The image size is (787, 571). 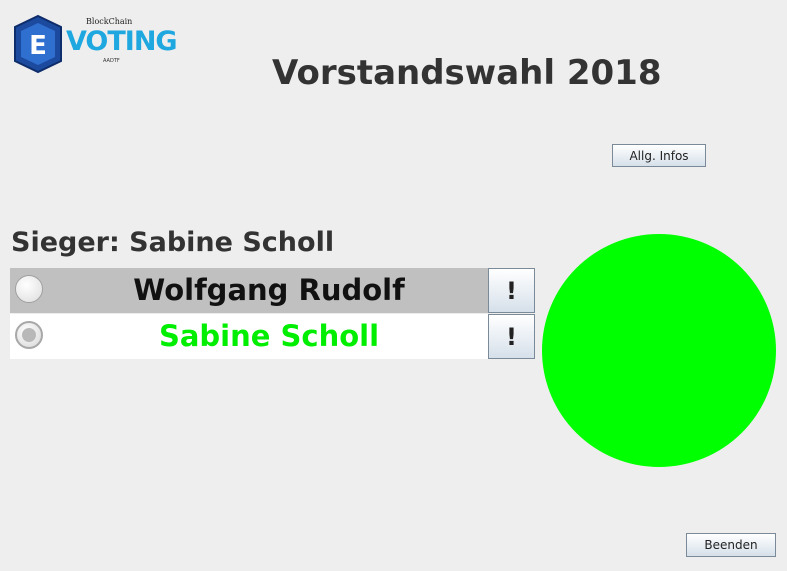 I want to click on candidate-name: Wolfgang Rudolf, so click(x=269, y=290).